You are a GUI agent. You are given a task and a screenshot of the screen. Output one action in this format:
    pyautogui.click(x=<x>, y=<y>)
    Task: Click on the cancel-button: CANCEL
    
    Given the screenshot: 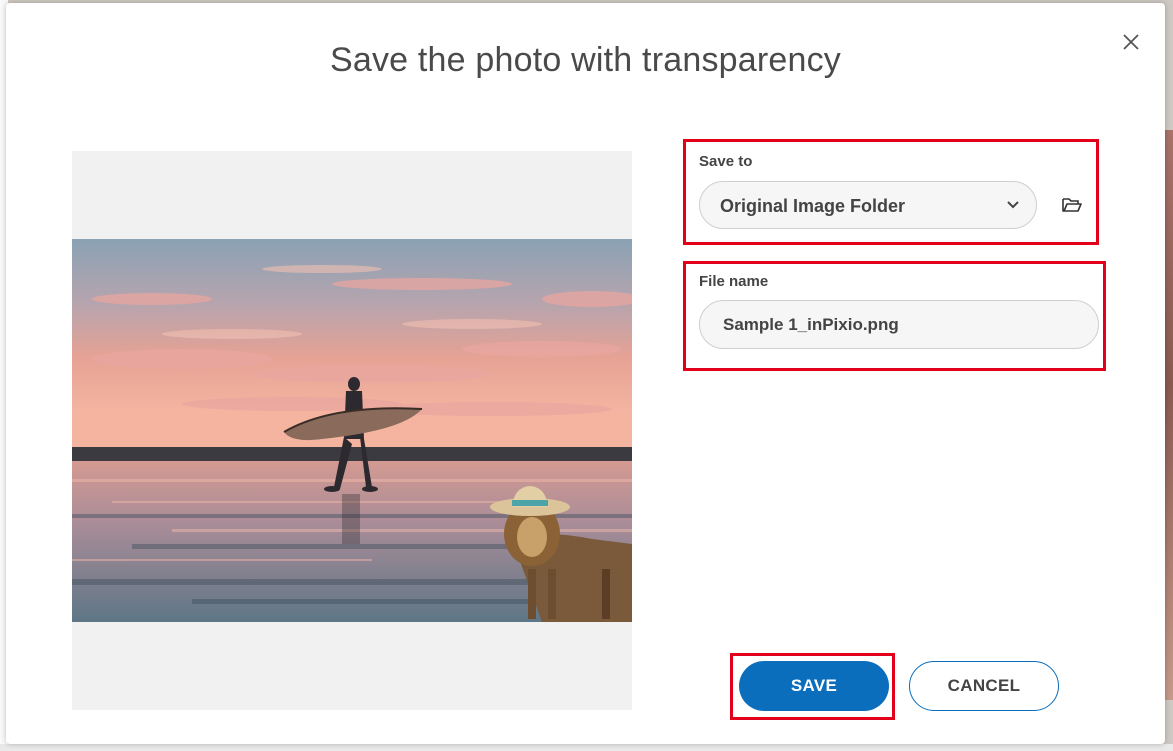 What is the action you would take?
    pyautogui.click(x=984, y=686)
    